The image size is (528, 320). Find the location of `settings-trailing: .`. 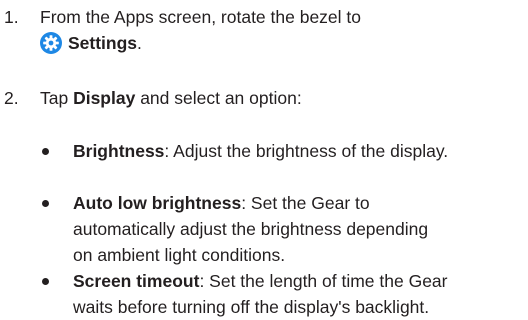

settings-trailing: . is located at coordinates (139, 43).